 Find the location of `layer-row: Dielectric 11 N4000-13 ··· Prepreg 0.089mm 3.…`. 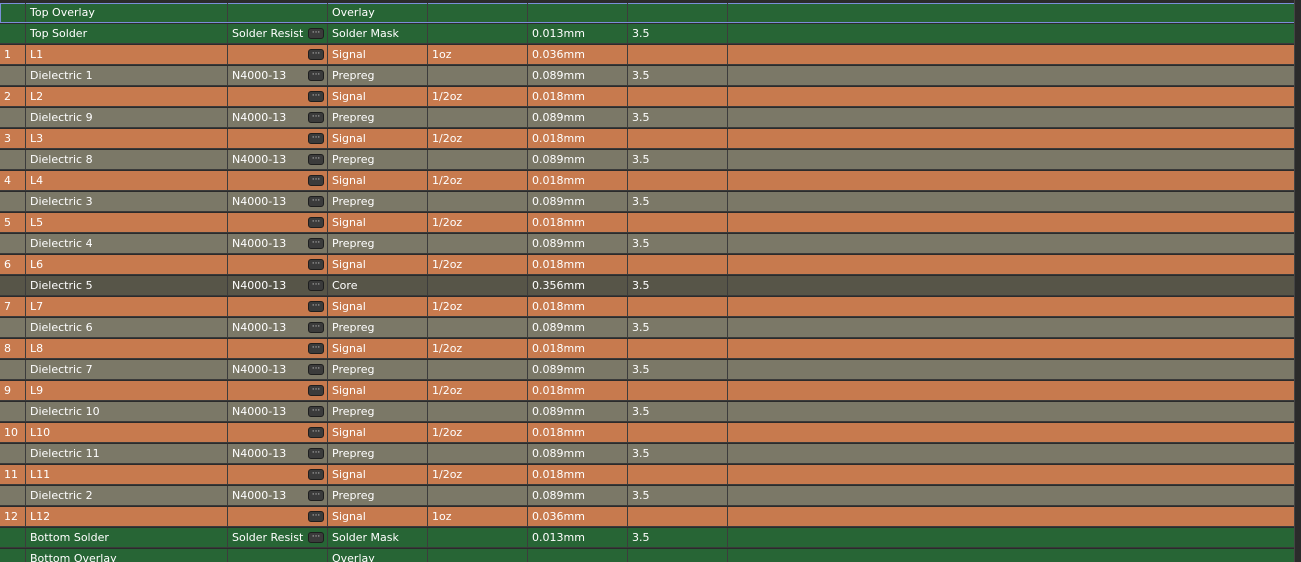

layer-row: Dielectric 11 N4000-13 ··· Prepreg 0.089mm 3.… is located at coordinates (647, 454).